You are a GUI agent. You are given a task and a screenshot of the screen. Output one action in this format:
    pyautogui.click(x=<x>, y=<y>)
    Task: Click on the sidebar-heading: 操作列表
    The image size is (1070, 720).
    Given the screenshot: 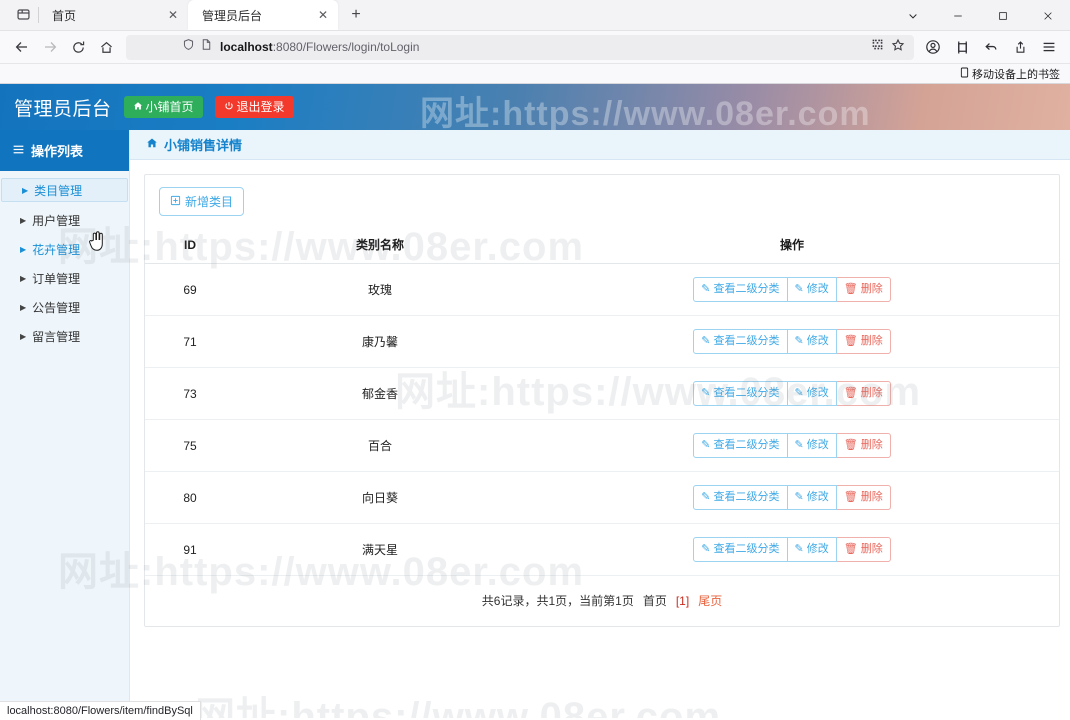 What is the action you would take?
    pyautogui.click(x=64, y=150)
    